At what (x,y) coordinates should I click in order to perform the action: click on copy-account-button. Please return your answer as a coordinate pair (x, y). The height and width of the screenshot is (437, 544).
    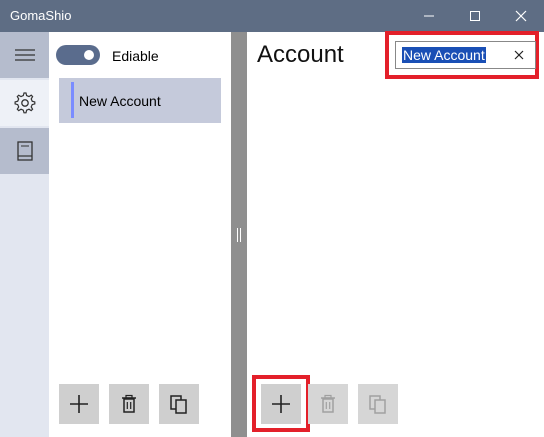
    Looking at the image, I should click on (179, 404).